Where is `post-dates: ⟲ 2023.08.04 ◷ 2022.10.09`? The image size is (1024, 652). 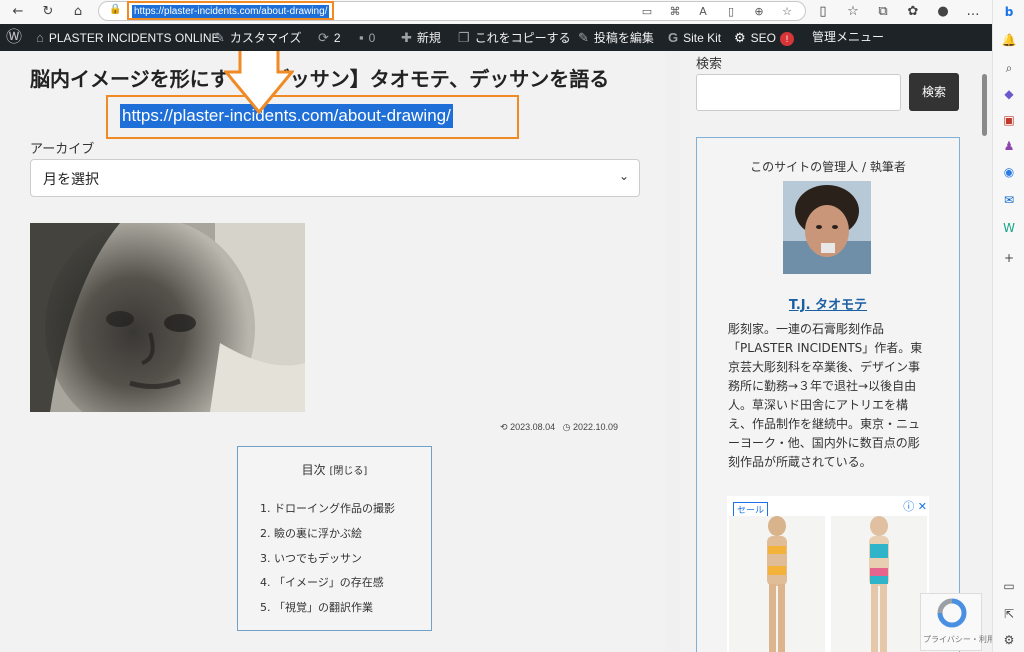 post-dates: ⟲ 2023.08.04 ◷ 2022.10.09 is located at coordinates (559, 427).